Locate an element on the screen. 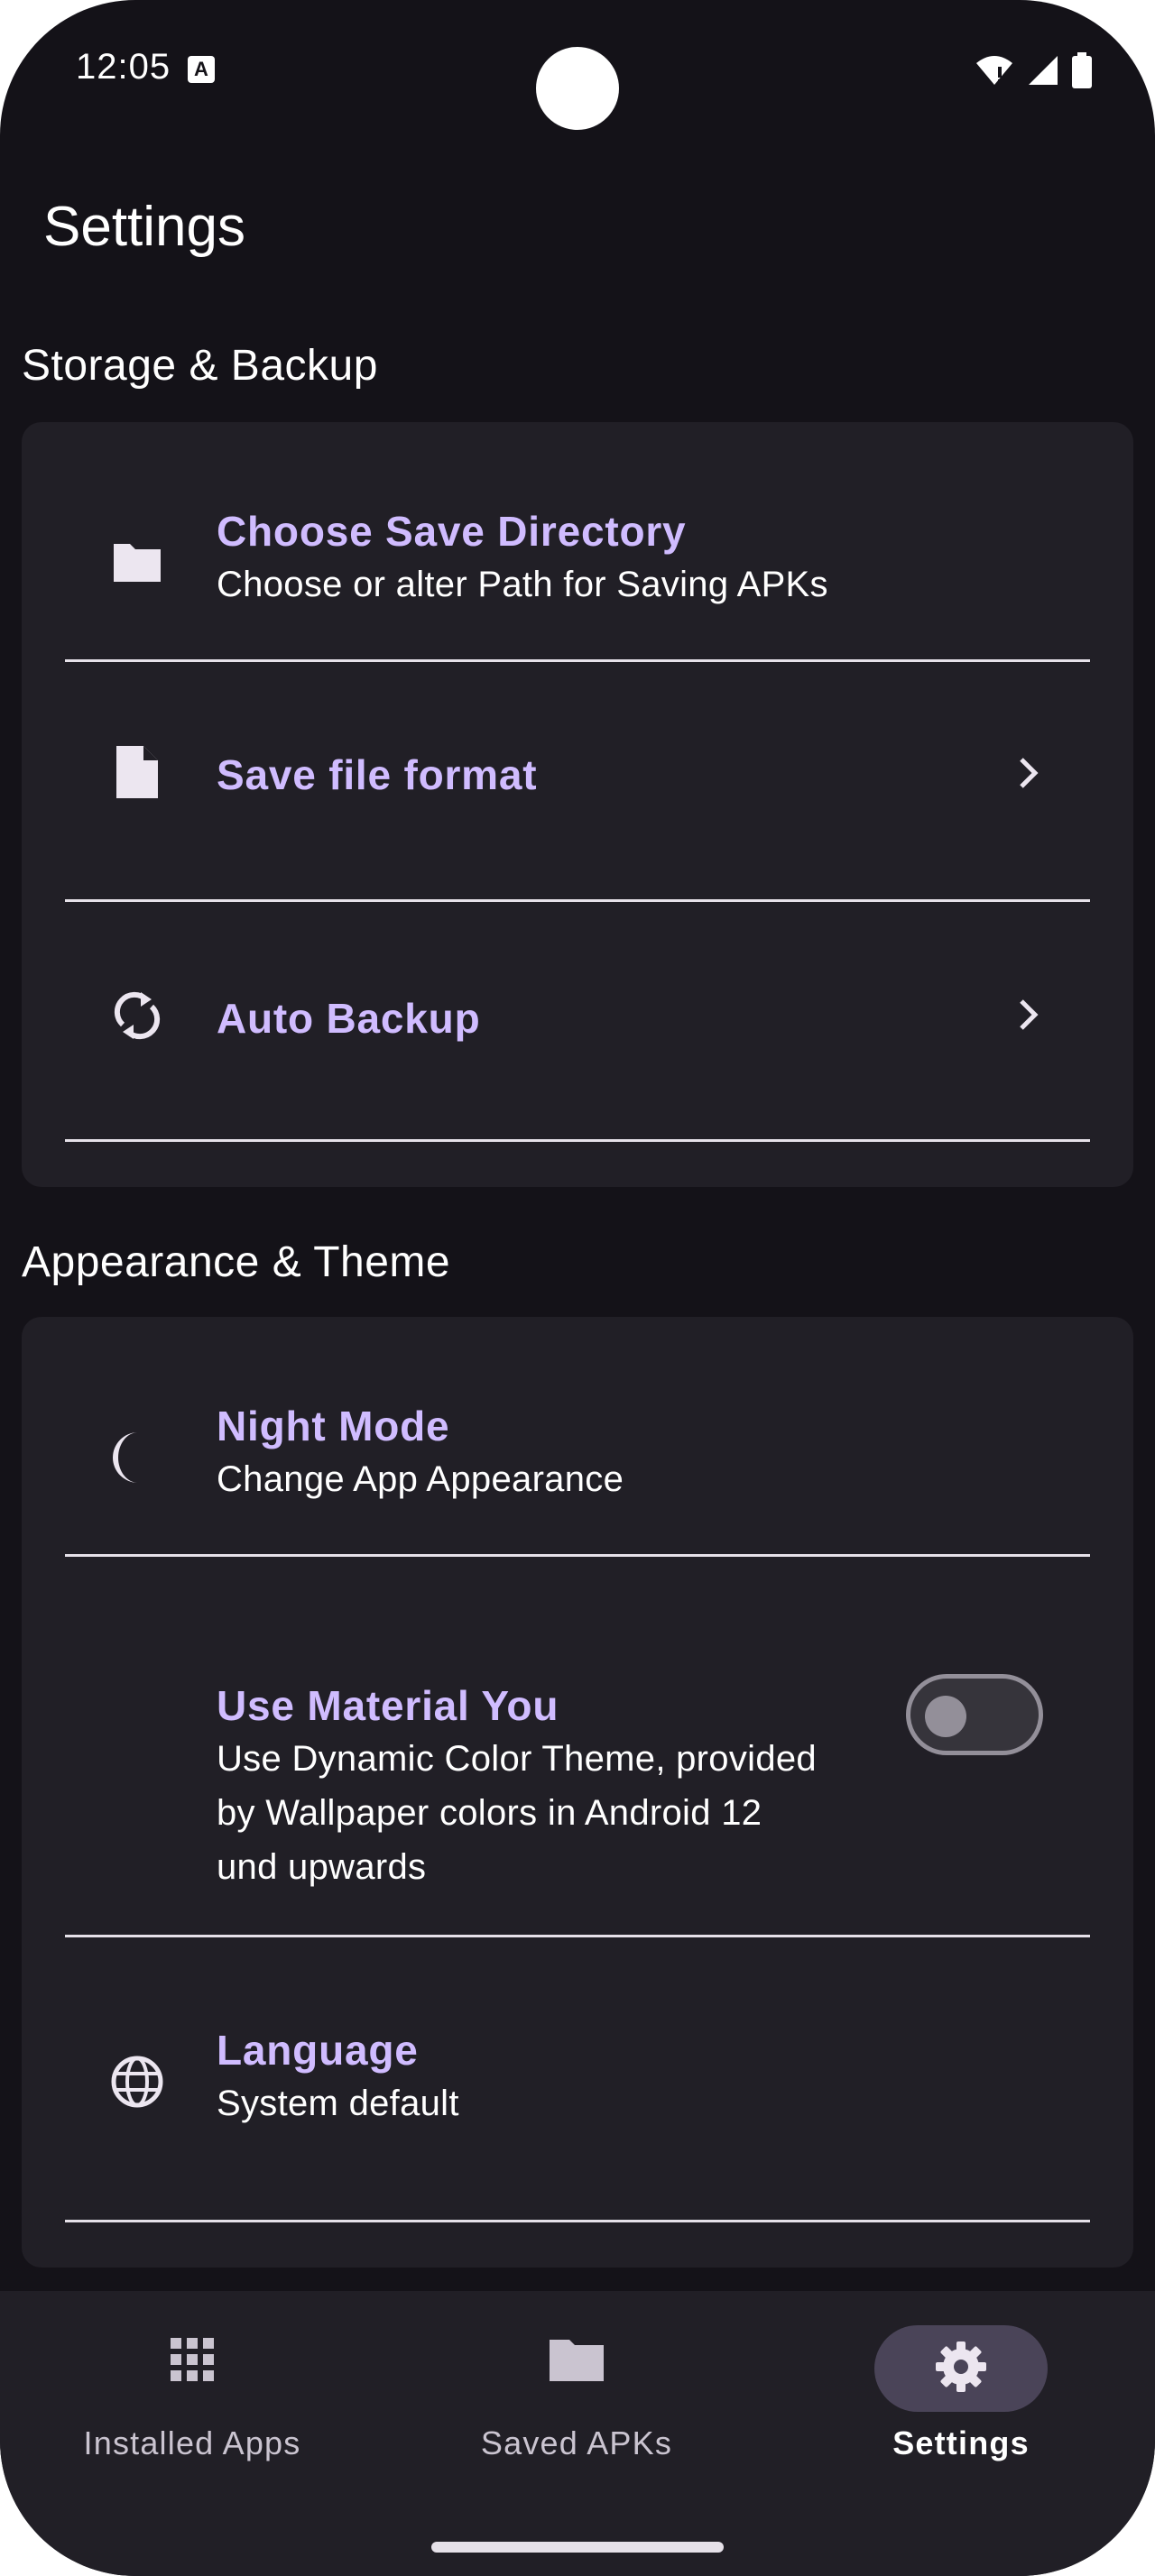  save-file-format-title: Save file format is located at coordinates (377, 774).